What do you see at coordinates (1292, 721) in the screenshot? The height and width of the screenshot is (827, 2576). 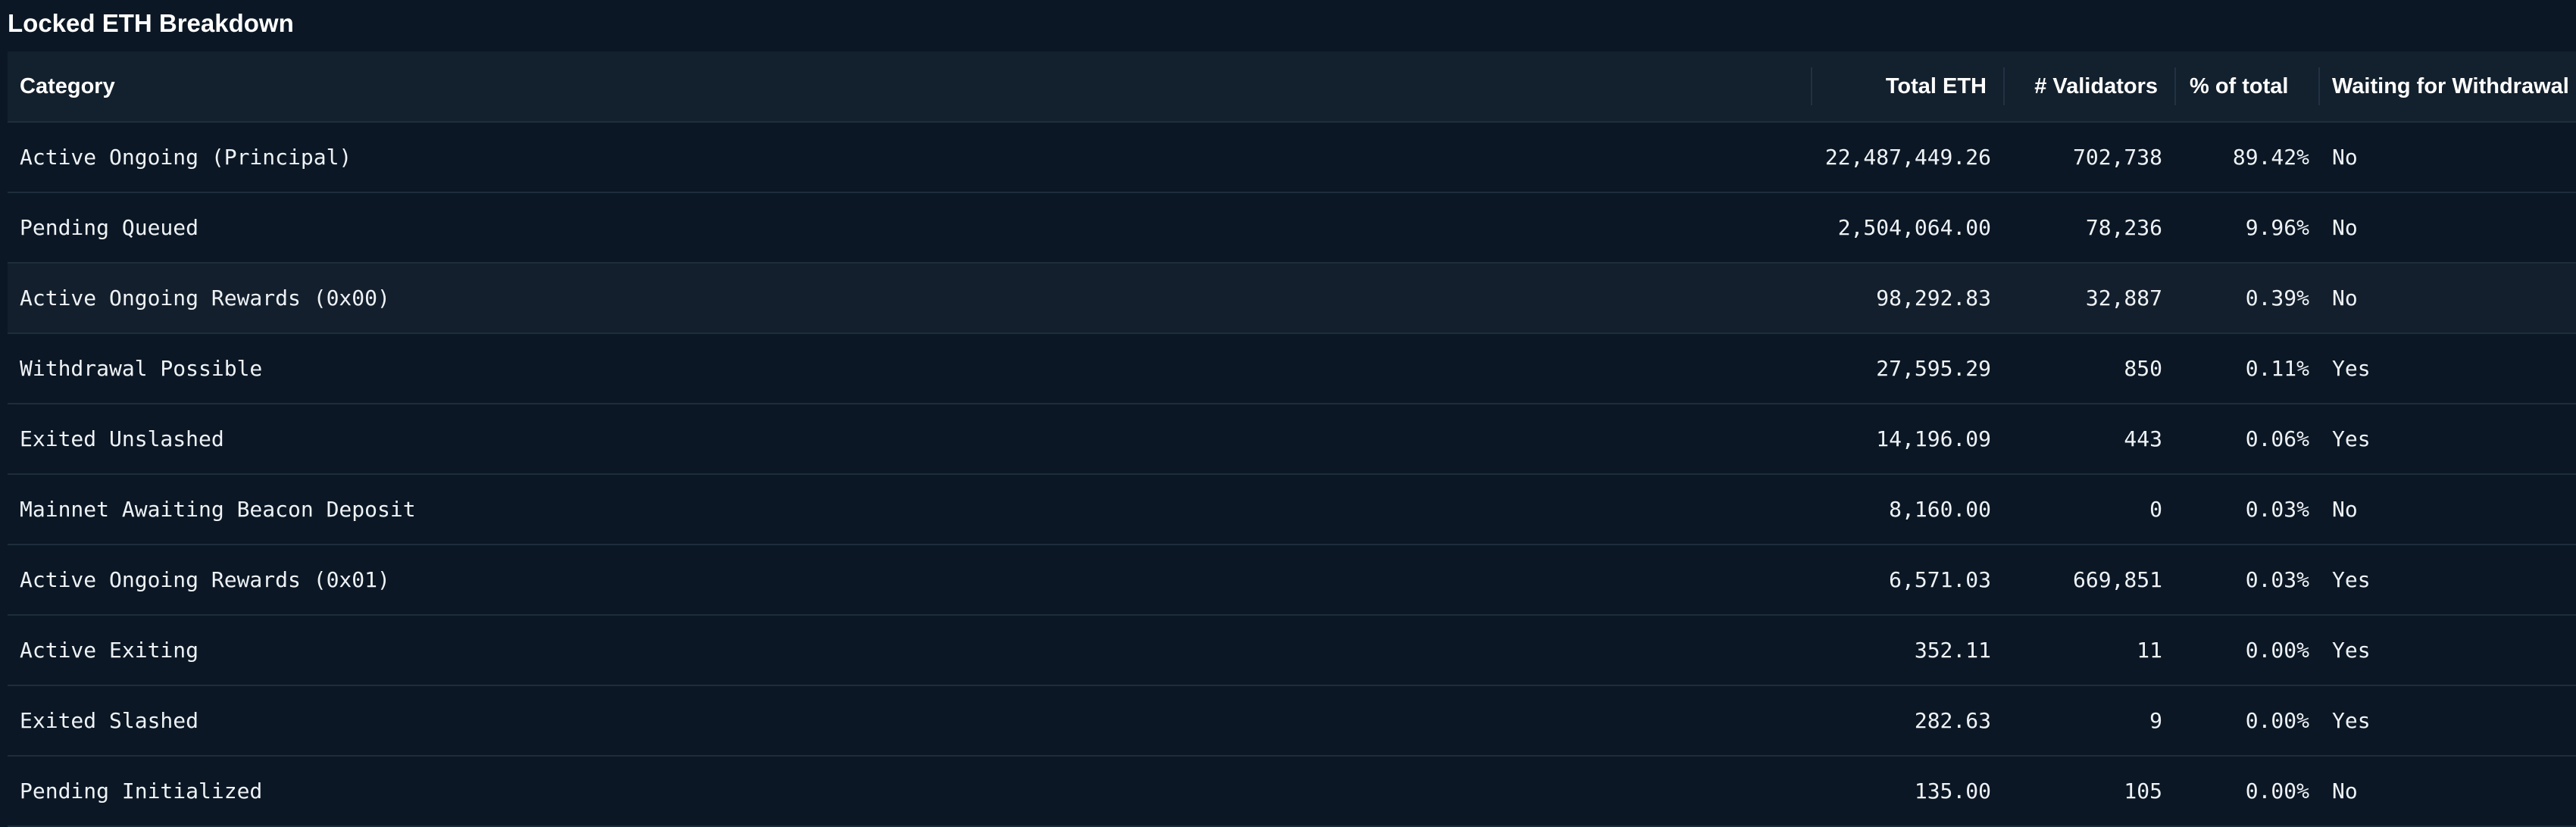 I see `table-row: Exited Slashed 282.63 9 0.00% Yes` at bounding box center [1292, 721].